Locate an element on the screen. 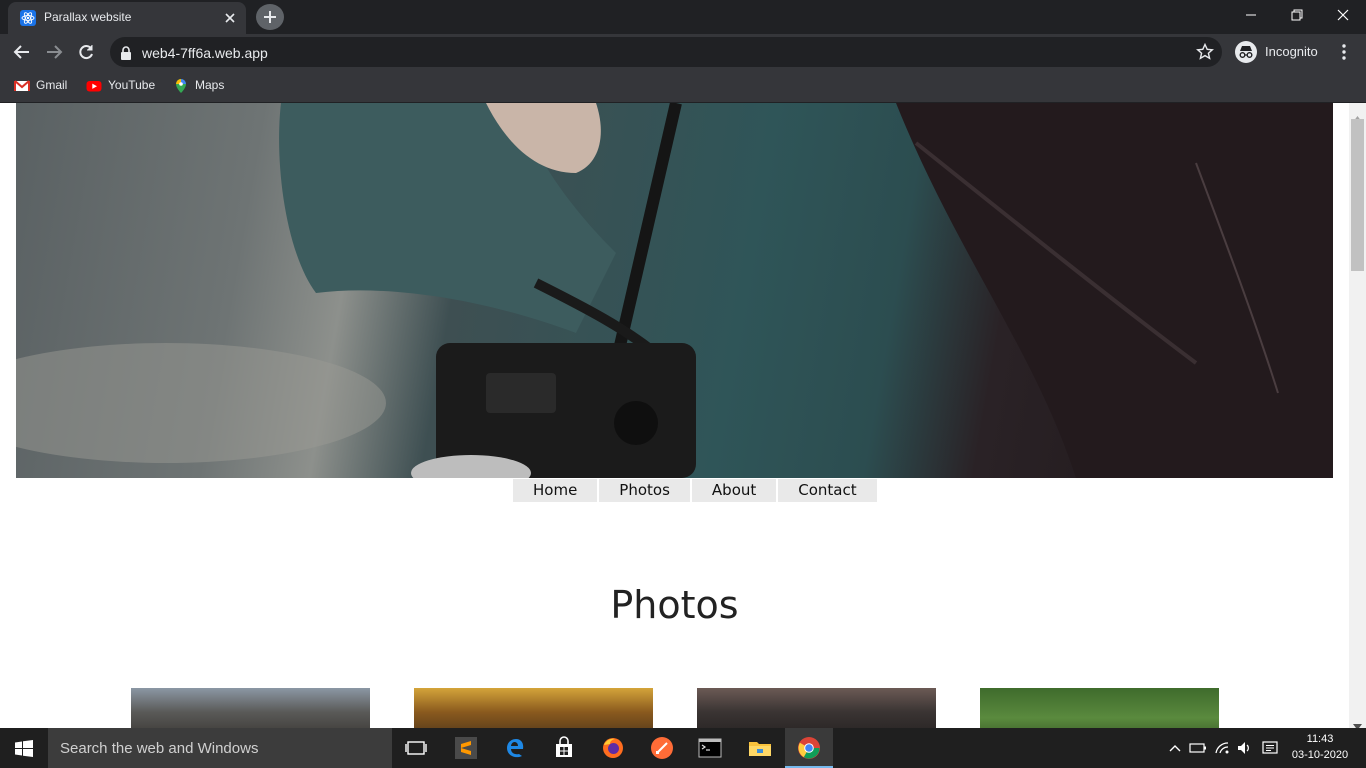 Image resolution: width=1366 pixels, height=768 pixels. store-button is located at coordinates (564, 748).